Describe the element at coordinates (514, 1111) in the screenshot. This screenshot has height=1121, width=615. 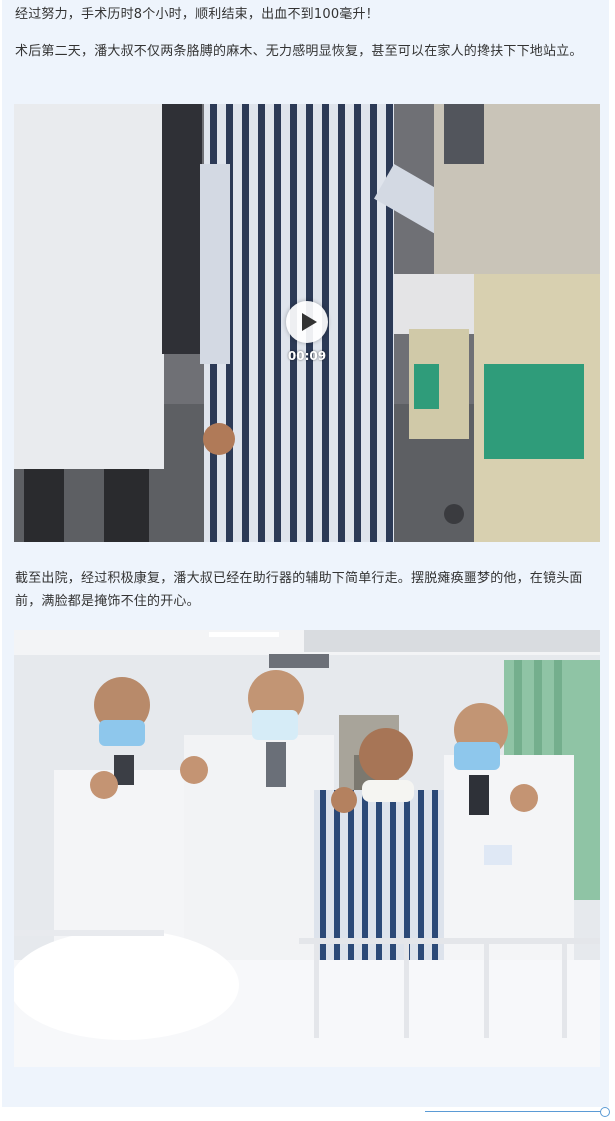
I see `bottom-divider-line` at that location.